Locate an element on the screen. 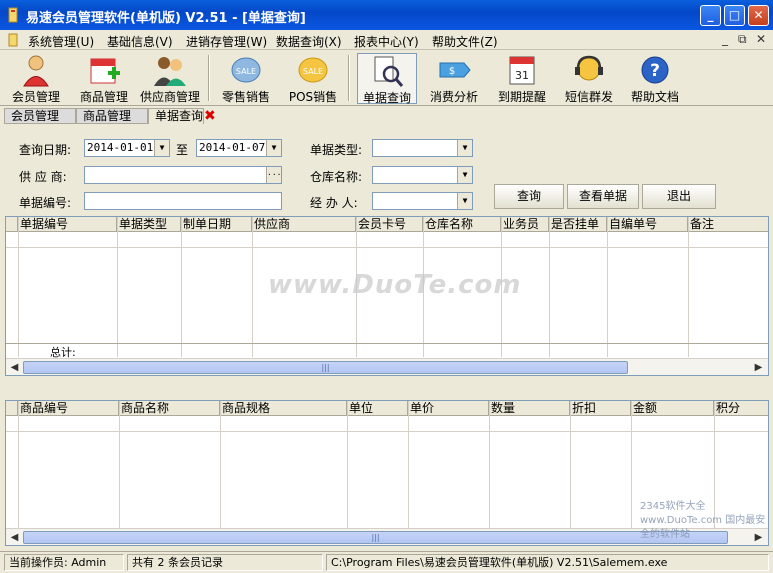 The image size is (773, 573). doc-type-dropdown-icon: ▼ is located at coordinates (464, 148).